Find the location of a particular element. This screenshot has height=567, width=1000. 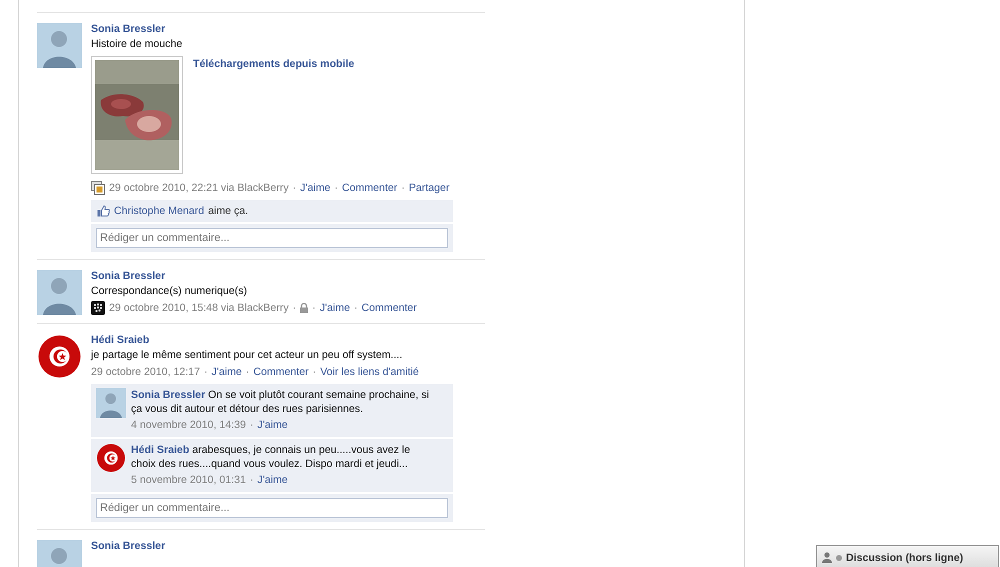

album-link: Téléchargements depuis mobile is located at coordinates (273, 65).